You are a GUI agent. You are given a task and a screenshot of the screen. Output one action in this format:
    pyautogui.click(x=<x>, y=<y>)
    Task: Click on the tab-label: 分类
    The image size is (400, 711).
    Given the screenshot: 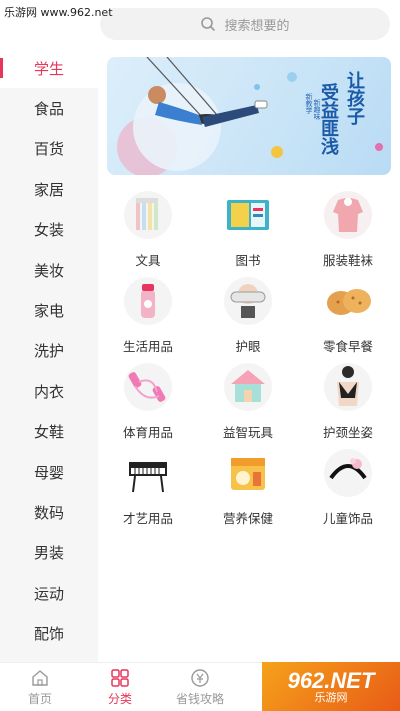 What is the action you would take?
    pyautogui.click(x=119, y=699)
    